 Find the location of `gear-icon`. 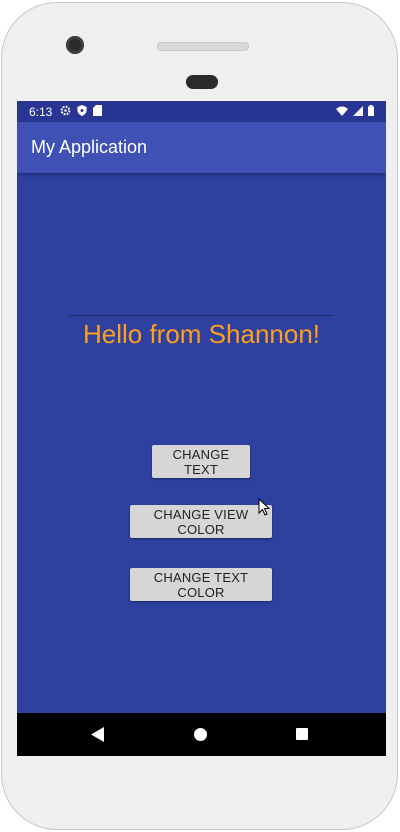

gear-icon is located at coordinates (65, 112).